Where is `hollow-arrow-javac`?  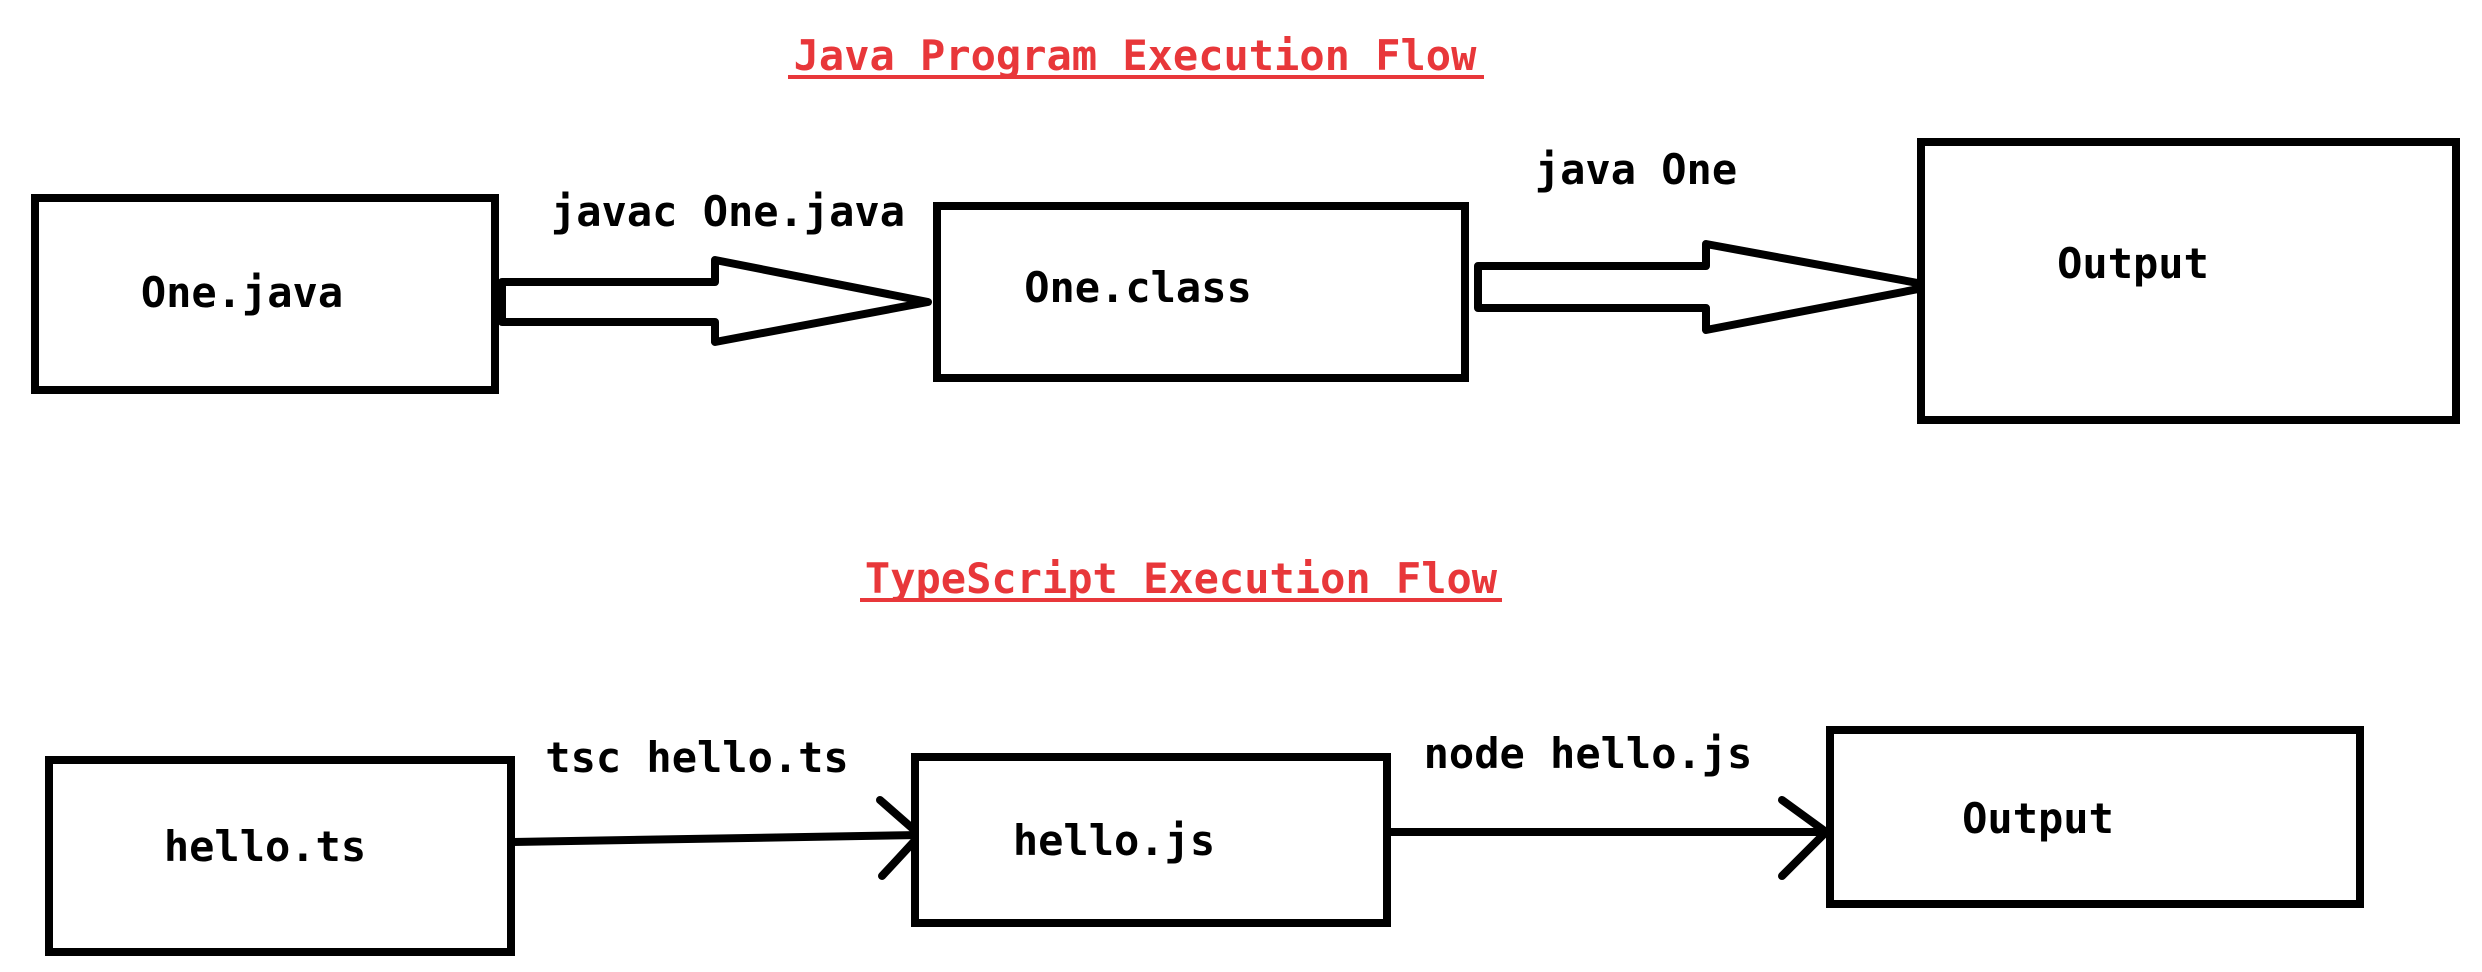
hollow-arrow-javac is located at coordinates (715, 301).